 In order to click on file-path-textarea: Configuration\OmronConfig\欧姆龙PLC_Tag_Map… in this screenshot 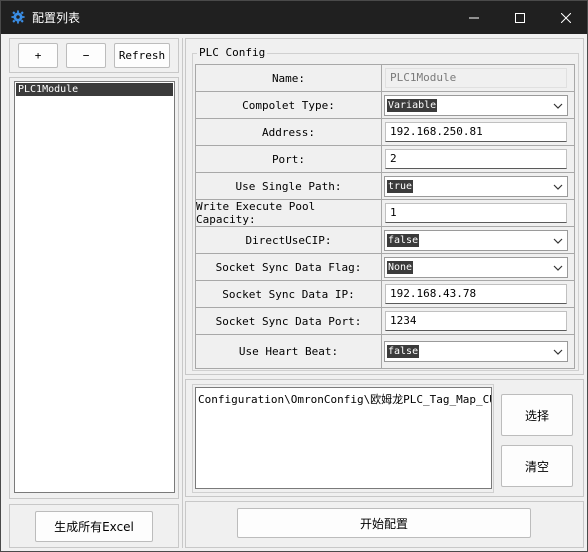, I will do `click(343, 438)`.